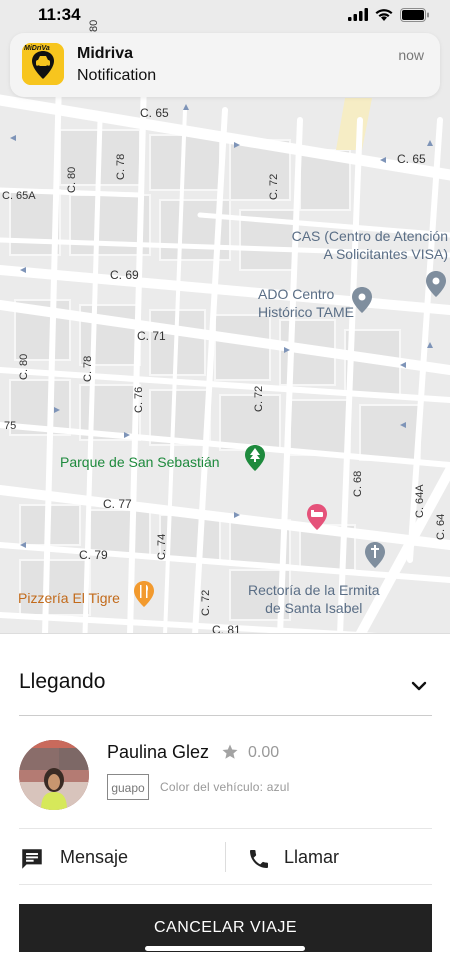 This screenshot has height=961, width=450. Describe the element at coordinates (296, 294) in the screenshot. I see `poi-ado-line1: ADO Centro` at that location.